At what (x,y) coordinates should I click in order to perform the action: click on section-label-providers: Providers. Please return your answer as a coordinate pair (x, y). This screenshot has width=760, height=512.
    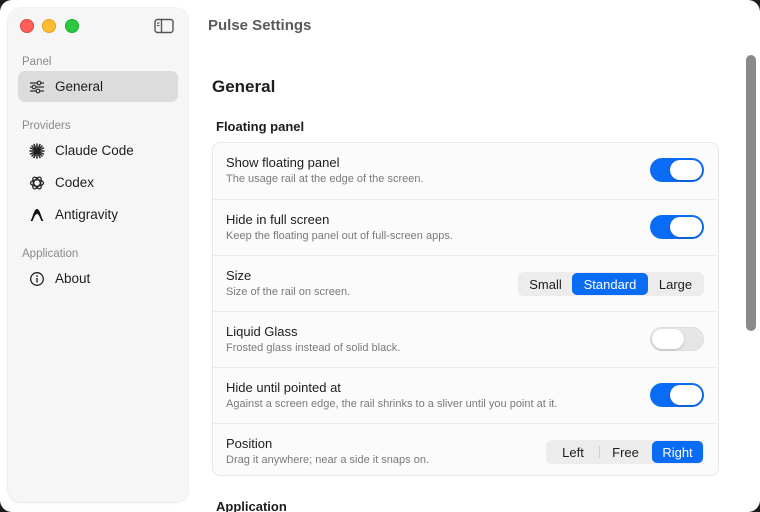
    Looking at the image, I should click on (46, 126).